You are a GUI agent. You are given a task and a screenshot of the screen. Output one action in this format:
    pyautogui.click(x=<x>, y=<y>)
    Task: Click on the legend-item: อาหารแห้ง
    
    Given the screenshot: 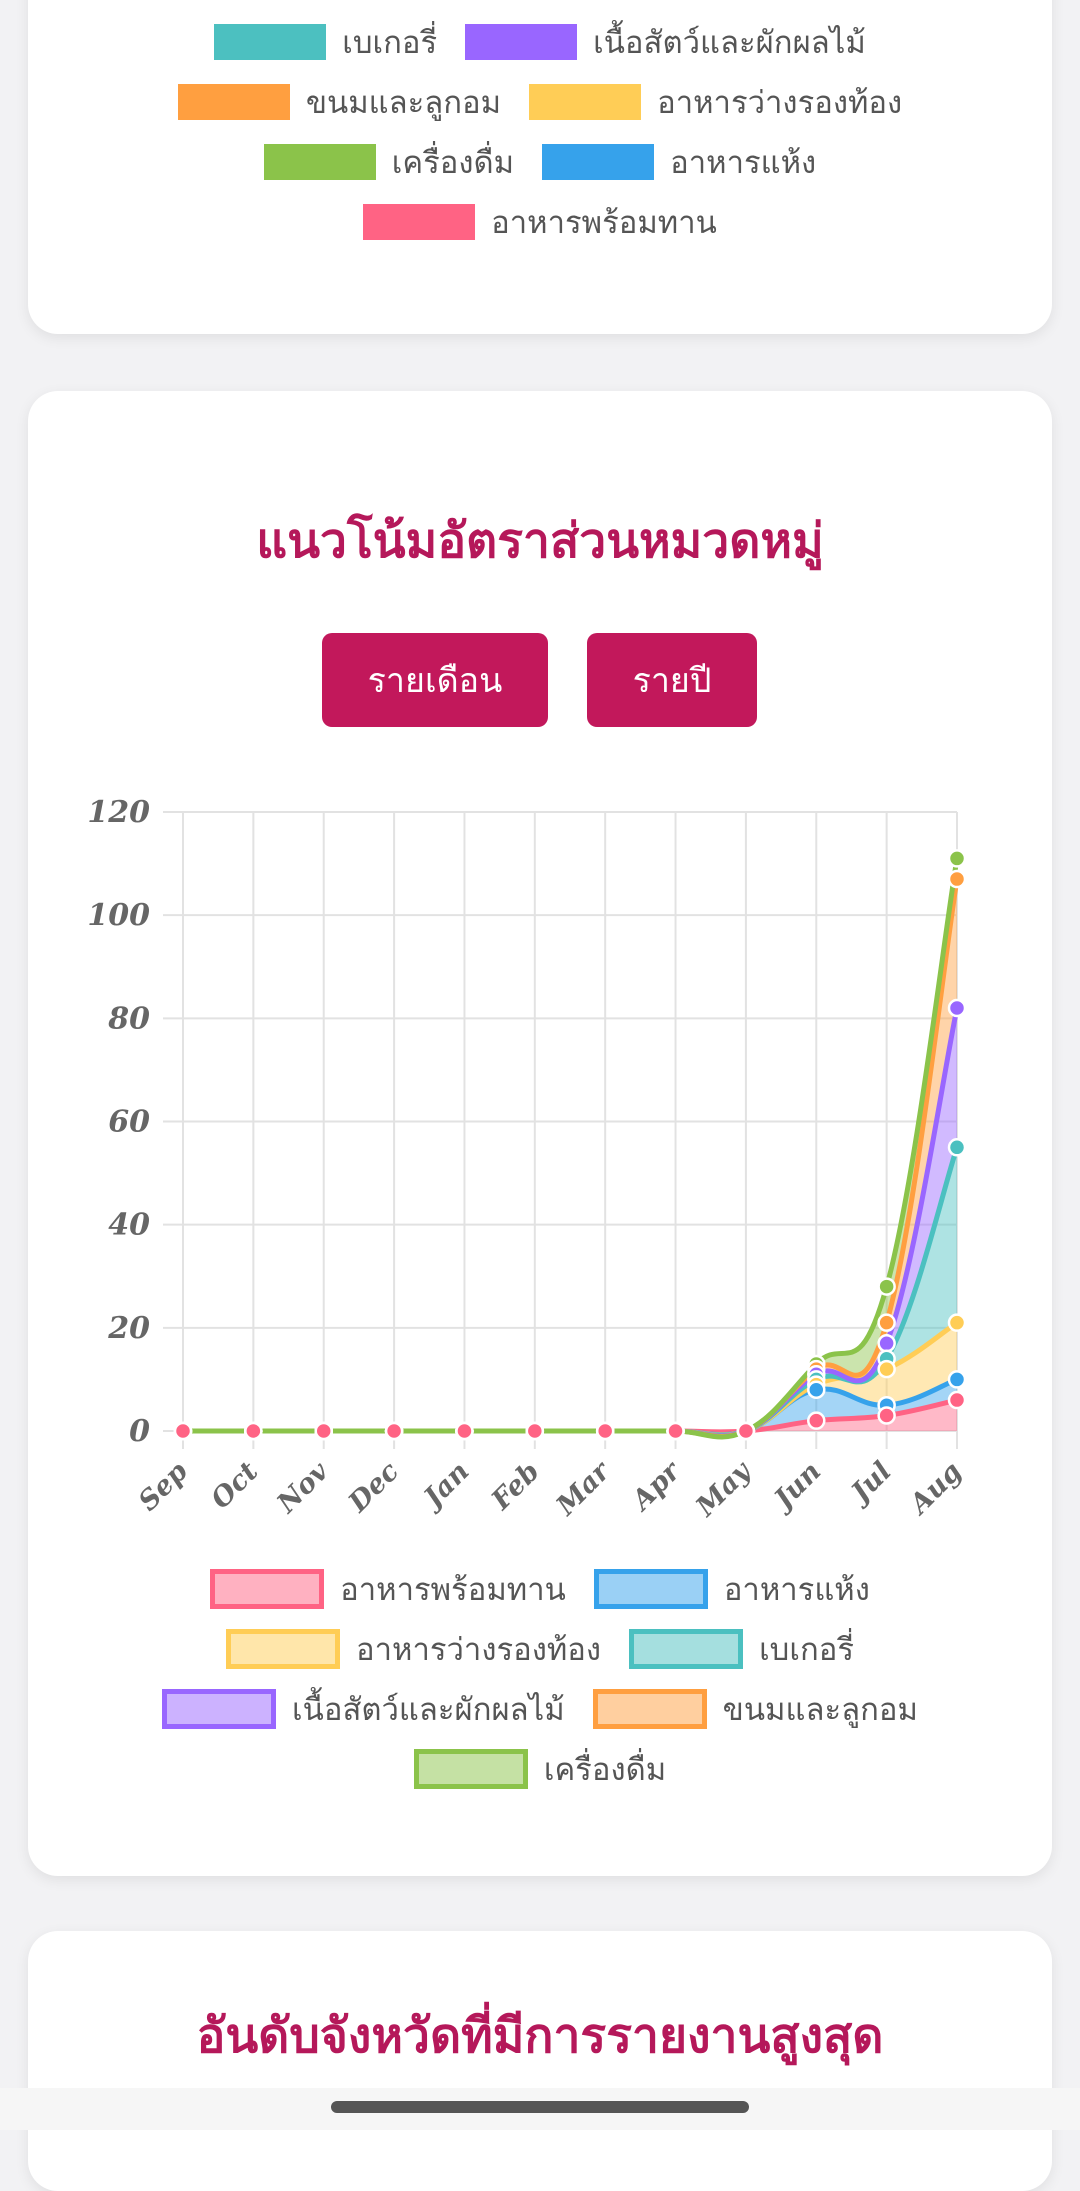 What is the action you would take?
    pyautogui.click(x=679, y=162)
    